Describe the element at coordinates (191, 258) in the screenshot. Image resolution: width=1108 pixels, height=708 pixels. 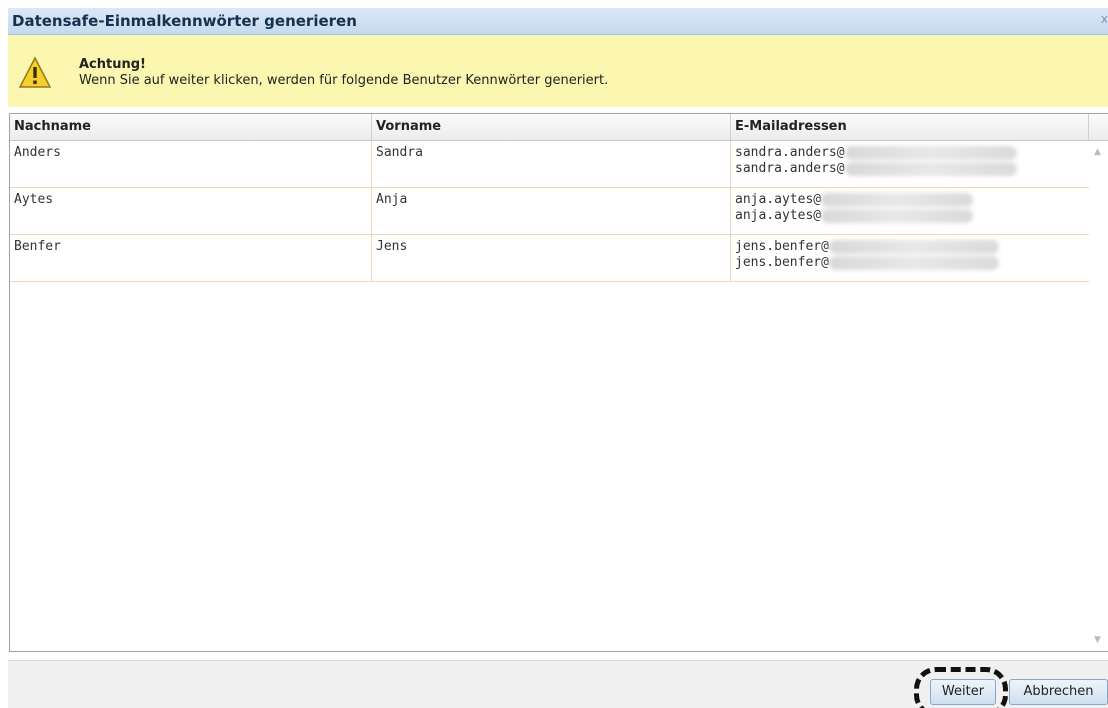
I see `cell-nachname: Benfer` at that location.